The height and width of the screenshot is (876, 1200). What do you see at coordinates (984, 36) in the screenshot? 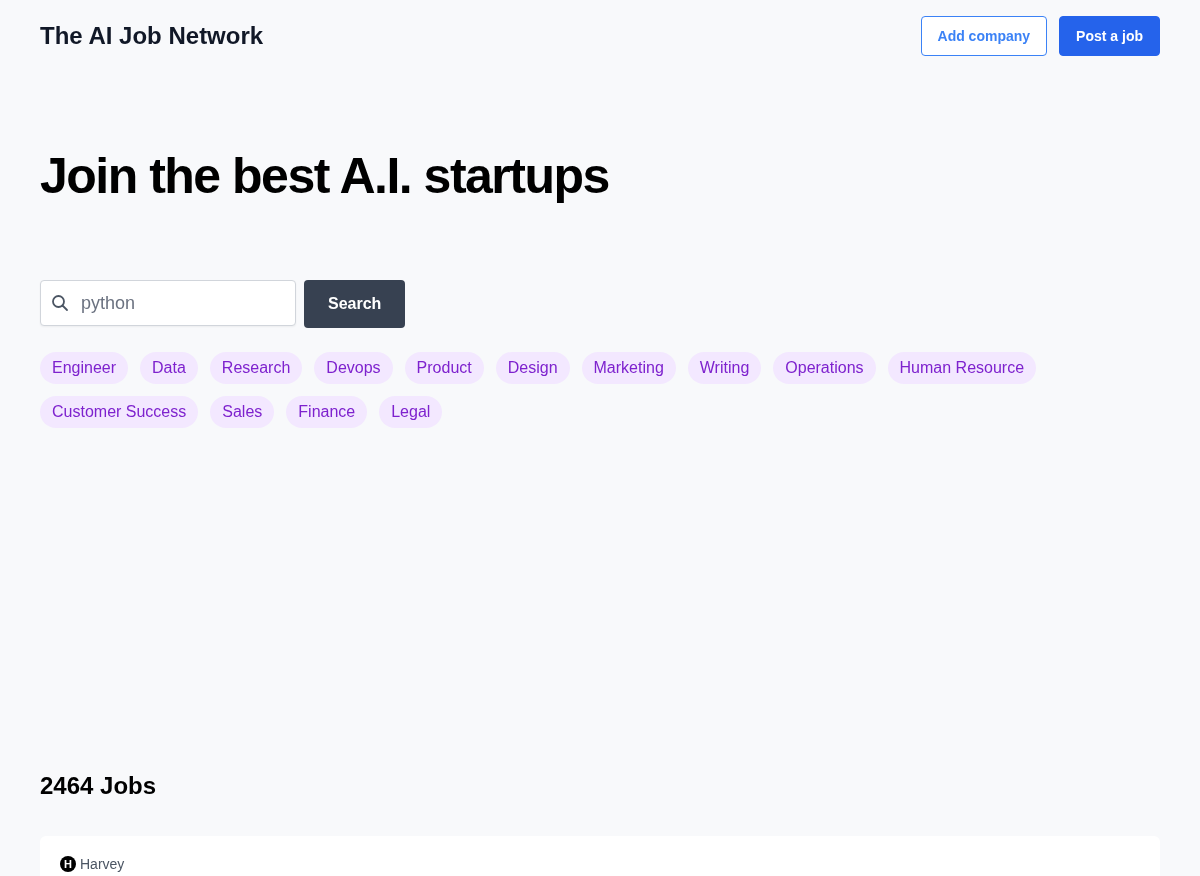
I see `add-company-button: Add company` at bounding box center [984, 36].